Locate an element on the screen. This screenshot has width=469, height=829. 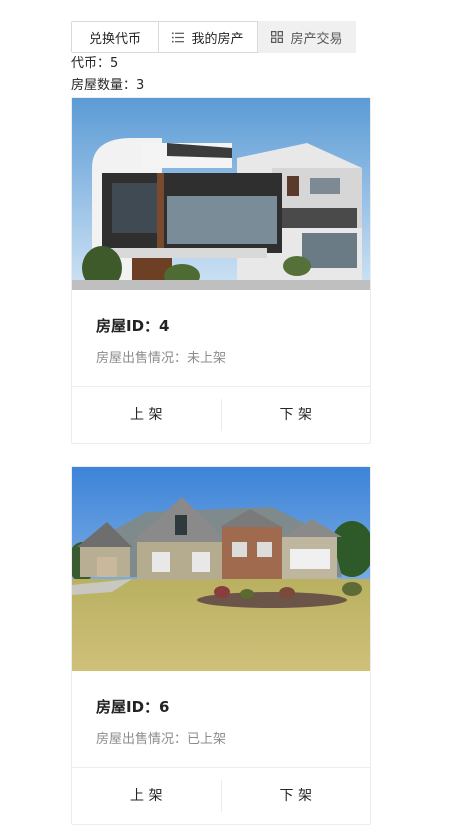
sale-status: 房屋出售情况：未上架 is located at coordinates (161, 358).